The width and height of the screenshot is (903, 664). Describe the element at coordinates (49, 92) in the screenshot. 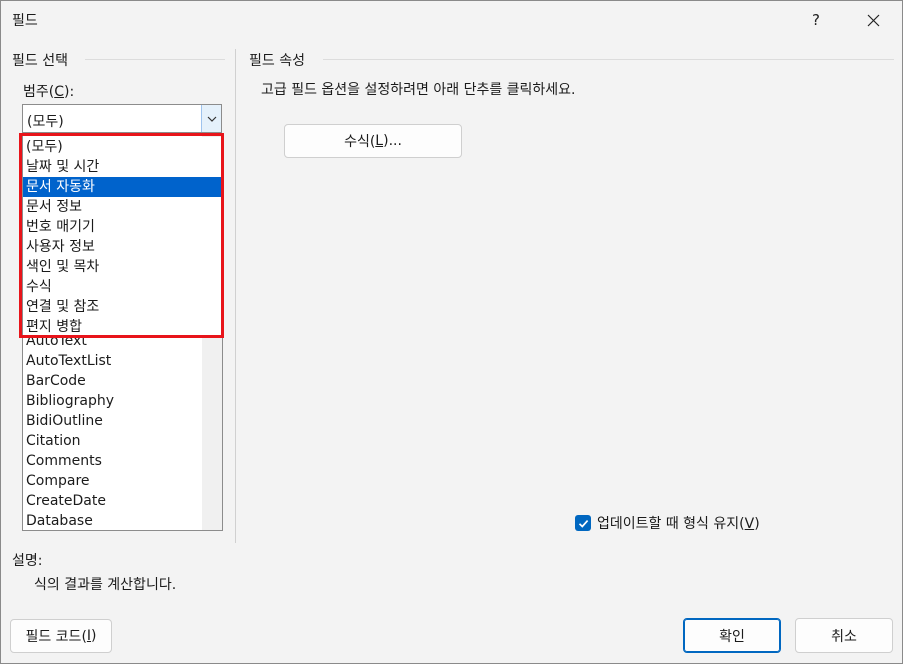

I see `category-label: 범주(C):` at that location.